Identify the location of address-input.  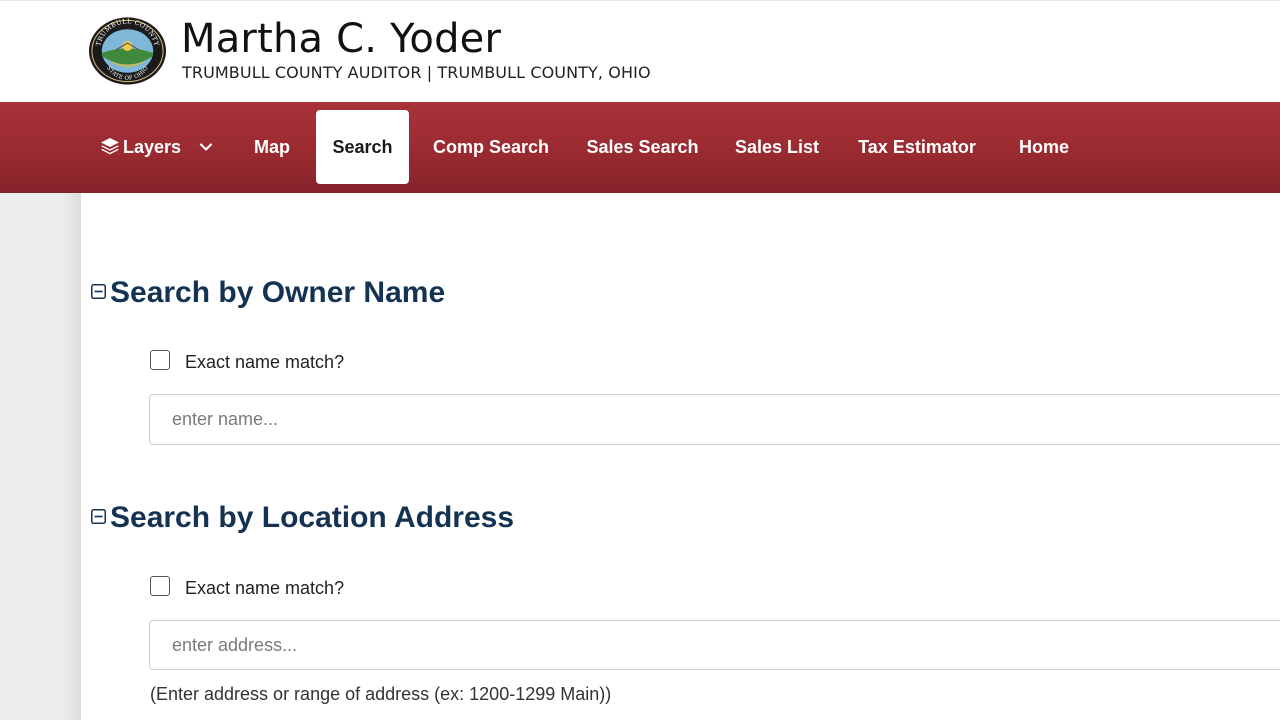
(714, 645).